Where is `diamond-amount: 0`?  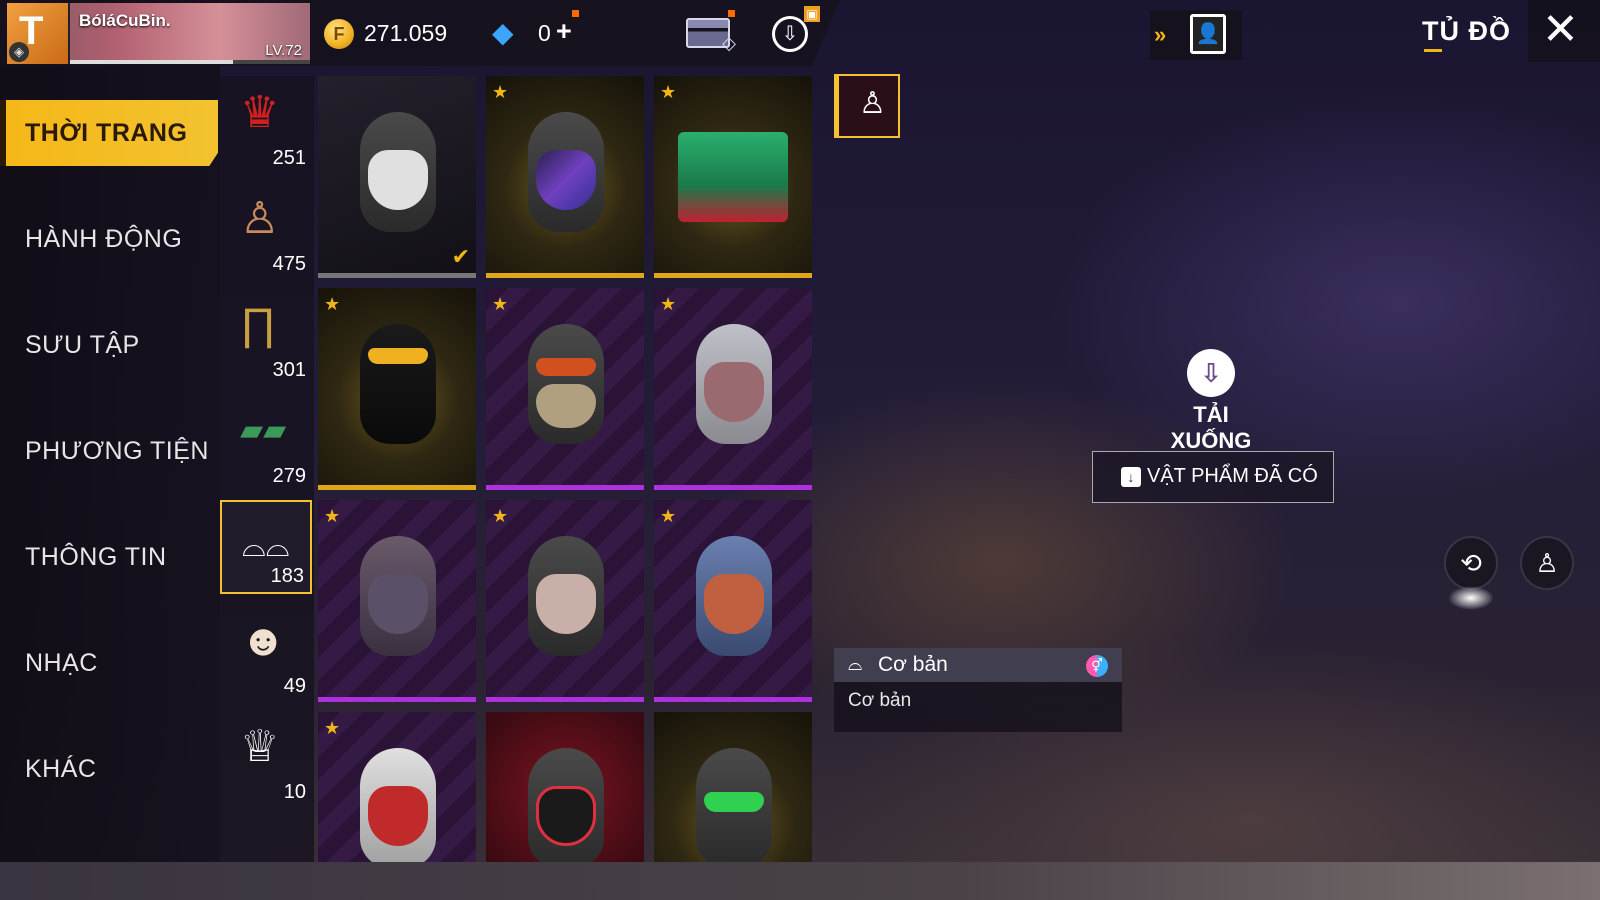 diamond-amount: 0 is located at coordinates (544, 33).